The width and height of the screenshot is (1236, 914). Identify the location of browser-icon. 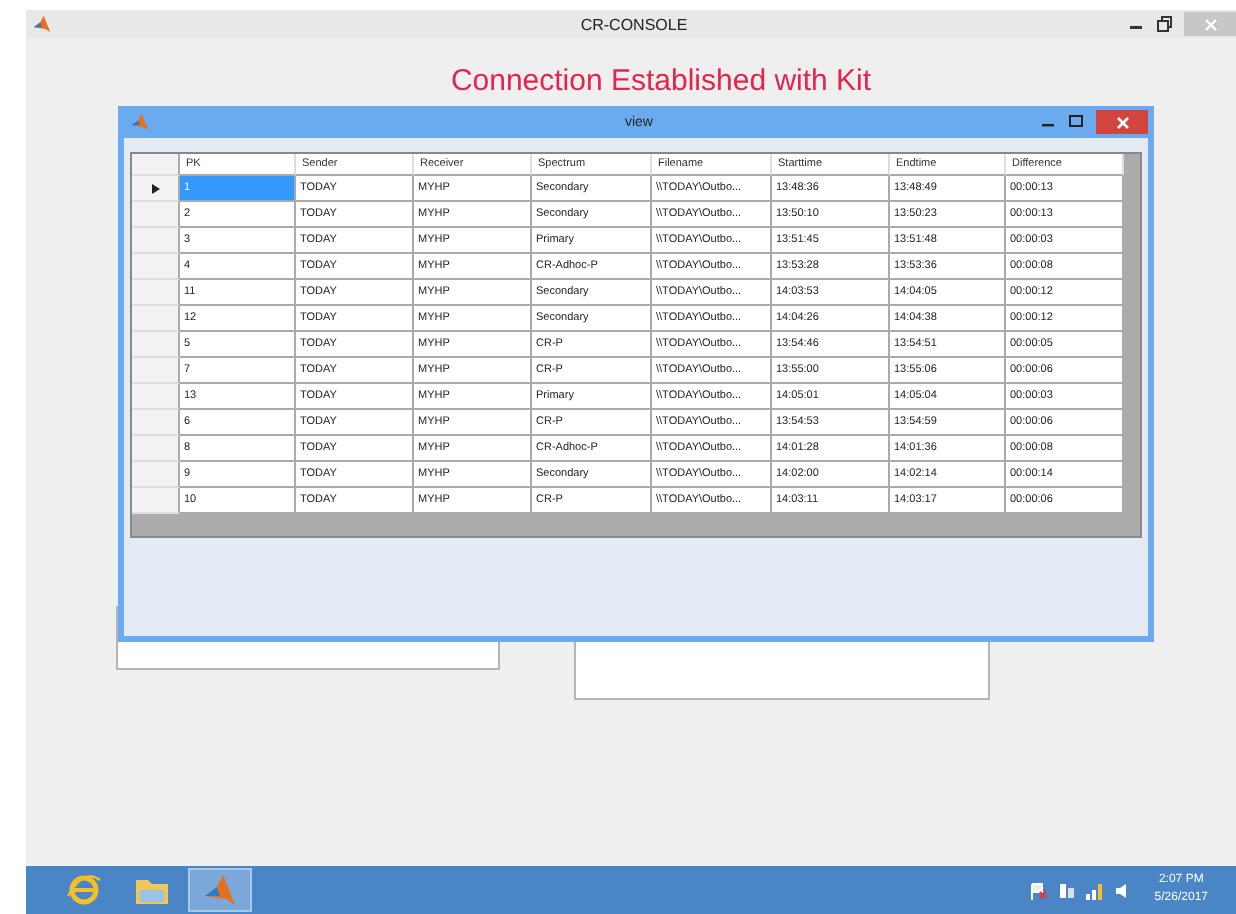
(84, 890).